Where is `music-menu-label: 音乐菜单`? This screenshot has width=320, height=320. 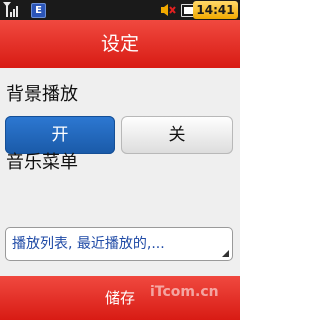
music-menu-label: 音乐菜单 is located at coordinates (42, 162).